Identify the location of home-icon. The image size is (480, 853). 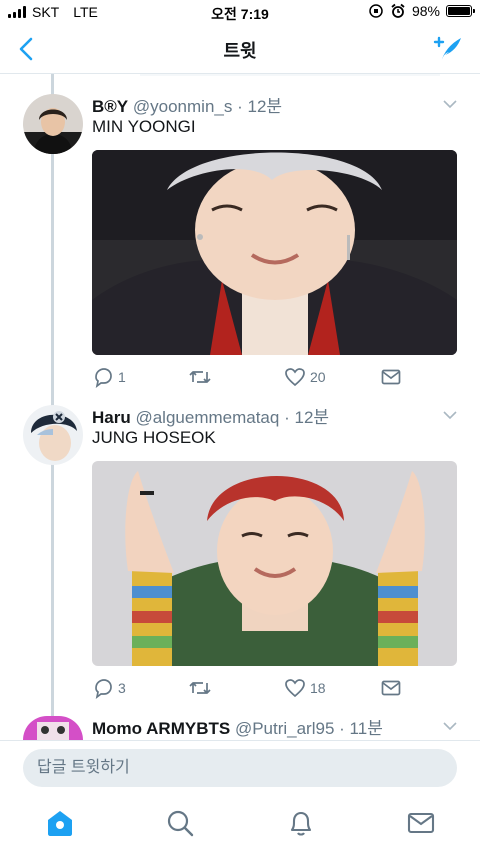
(60, 823).